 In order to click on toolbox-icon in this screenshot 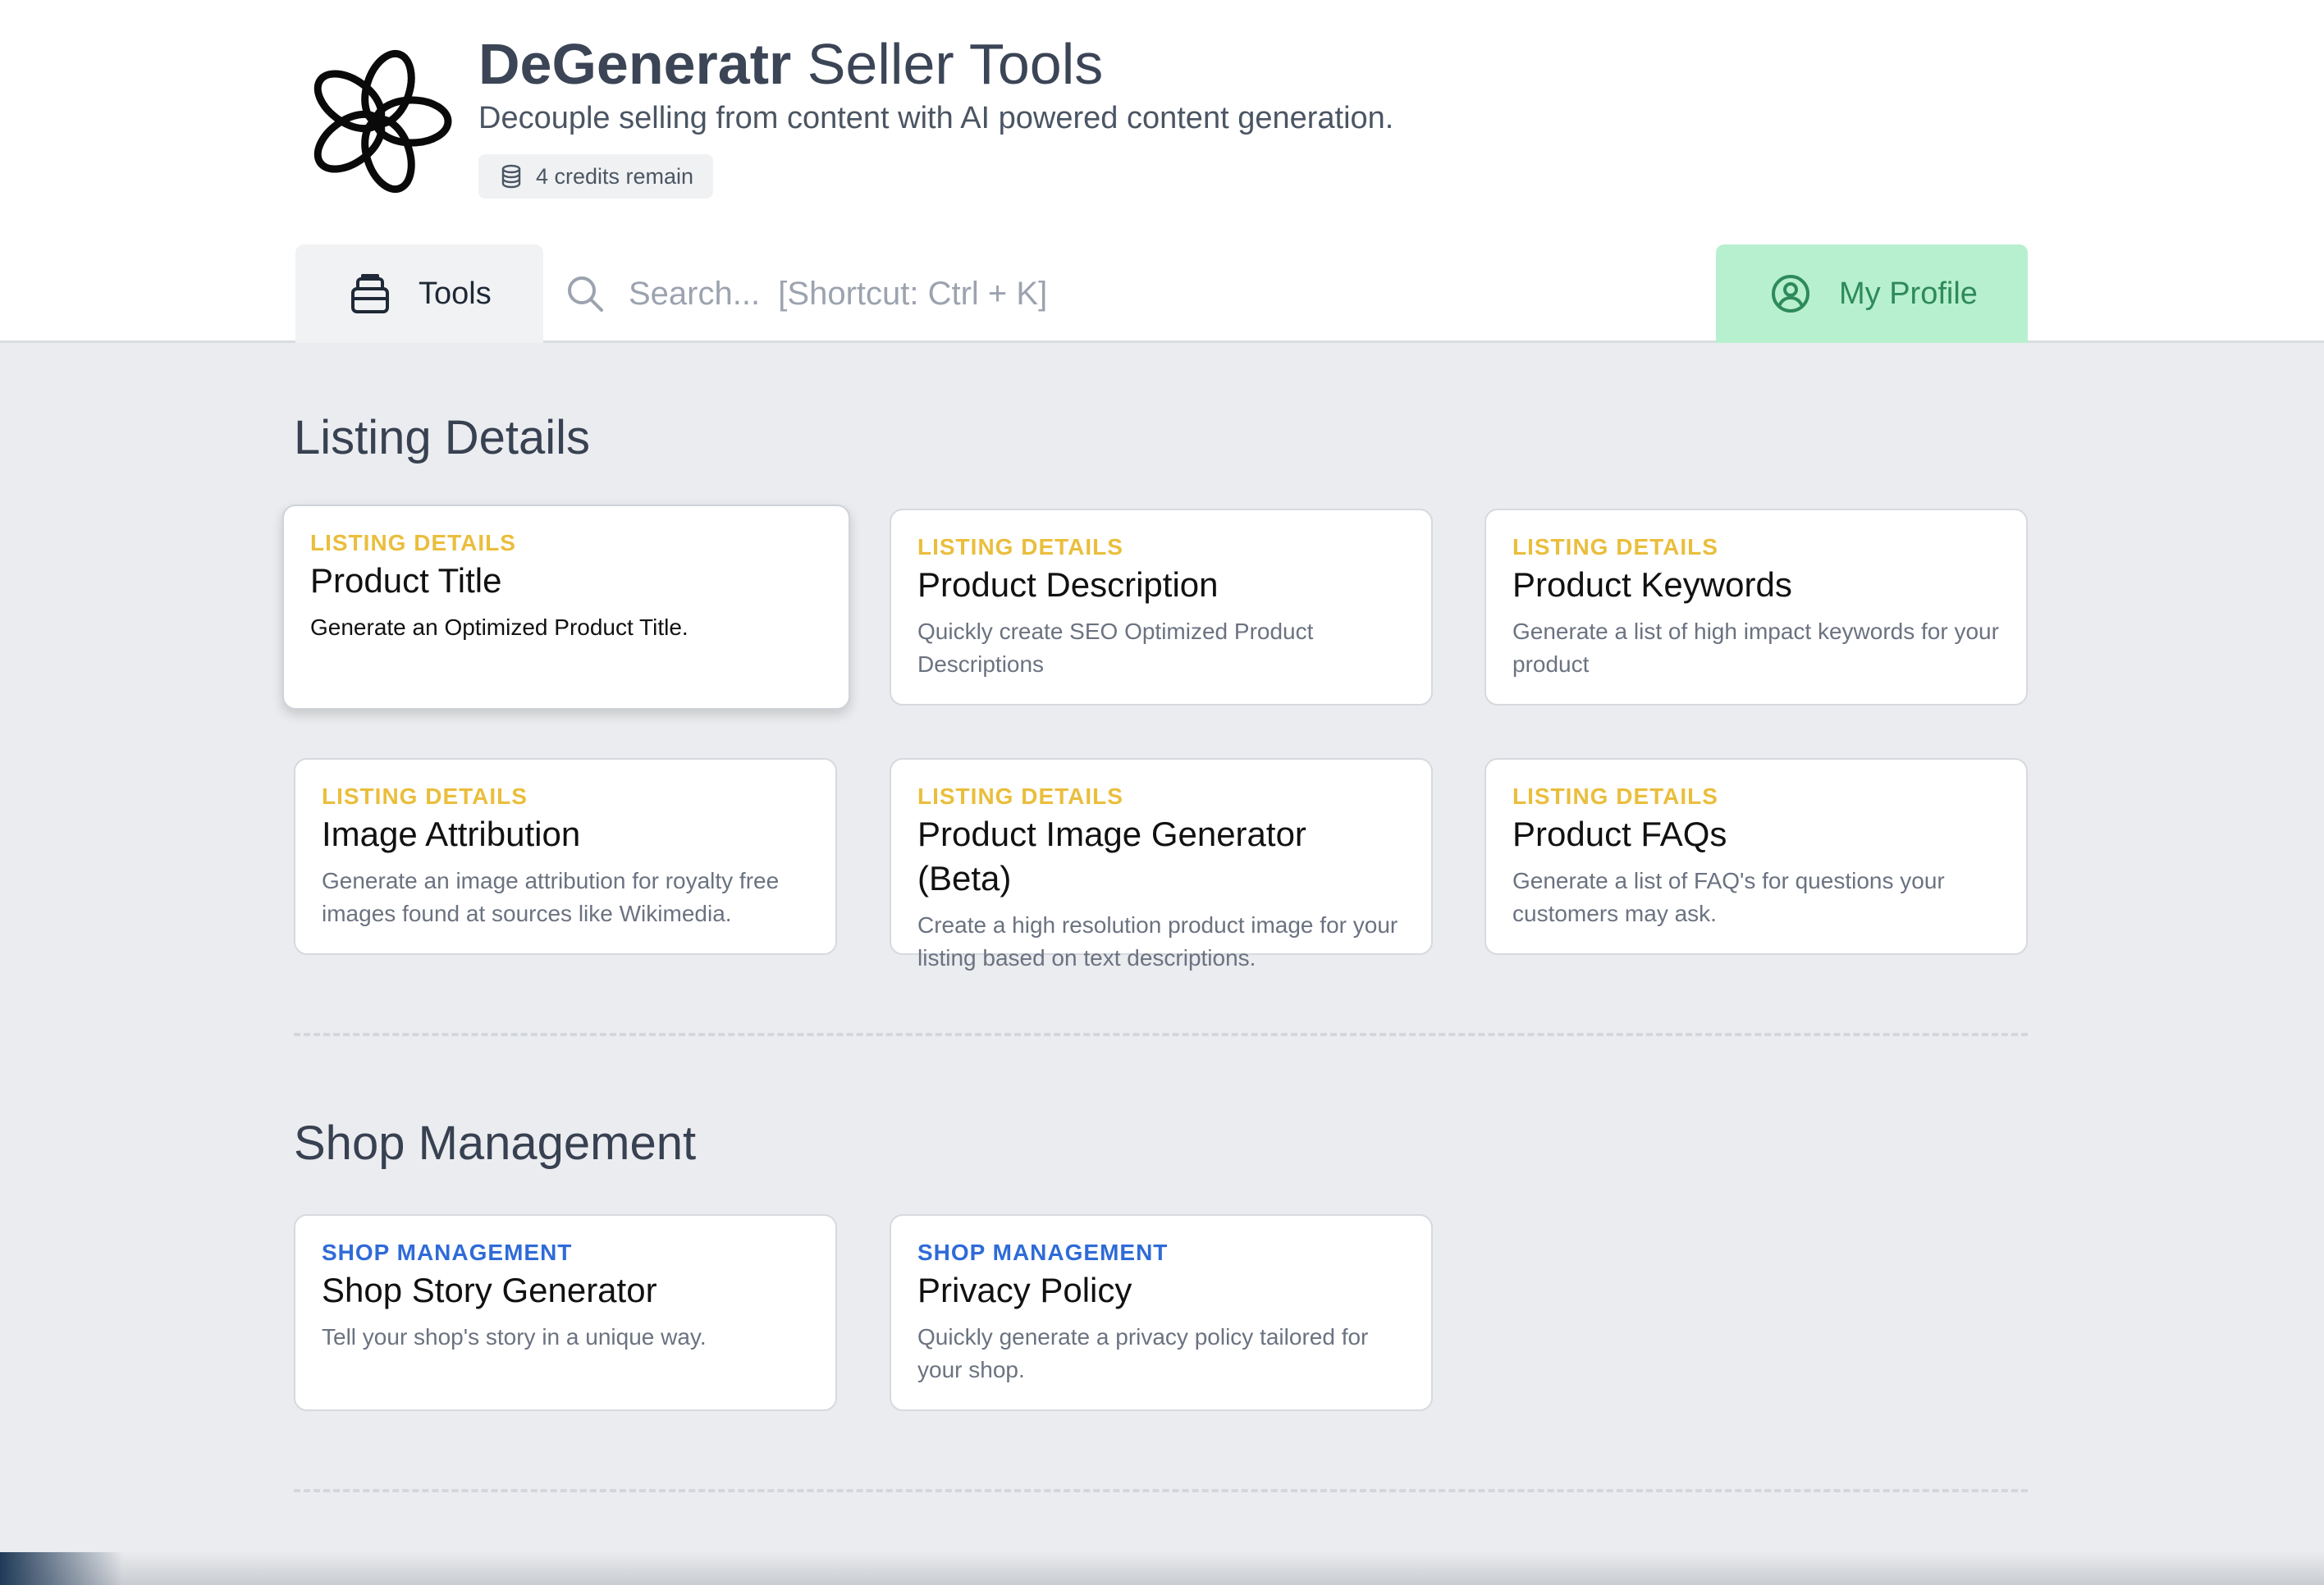, I will do `click(370, 293)`.